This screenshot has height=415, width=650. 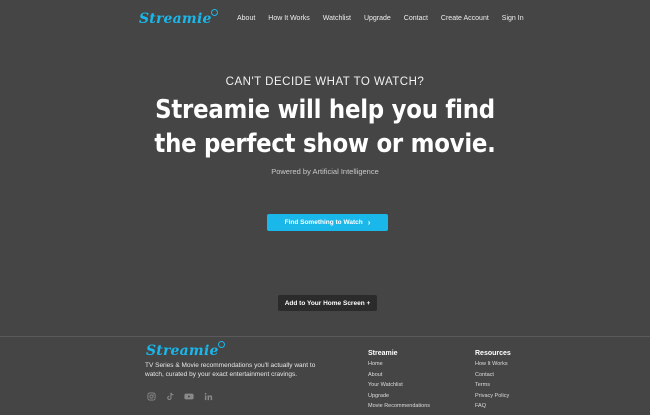 I want to click on hero-subtitle: Powered by Artificial Intelligence, so click(x=325, y=171).